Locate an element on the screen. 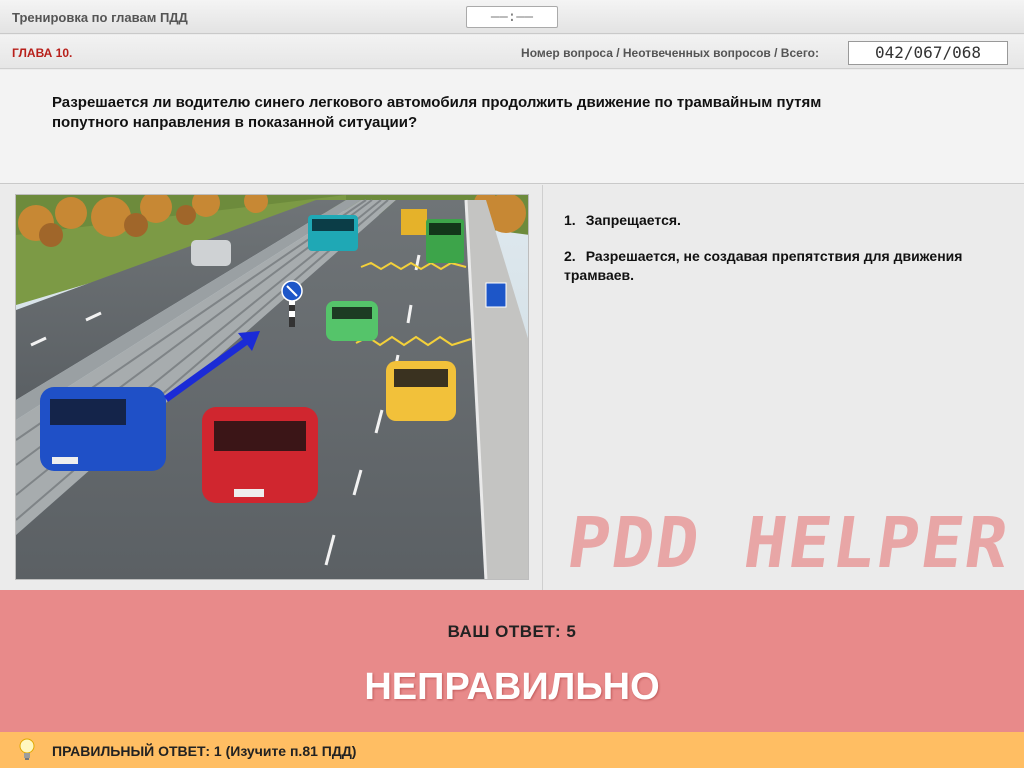 This screenshot has height=768, width=1024. answer-number: 1. is located at coordinates (570, 220).